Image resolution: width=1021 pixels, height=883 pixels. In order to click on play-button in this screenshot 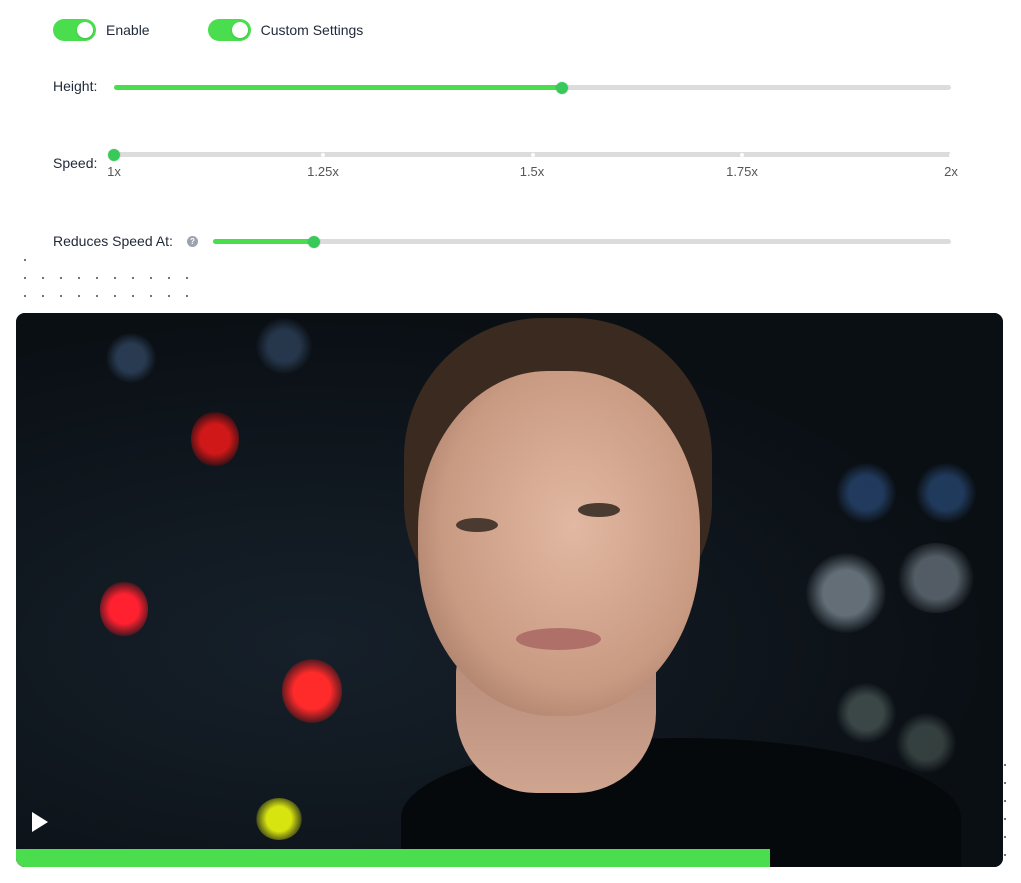, I will do `click(39, 822)`.